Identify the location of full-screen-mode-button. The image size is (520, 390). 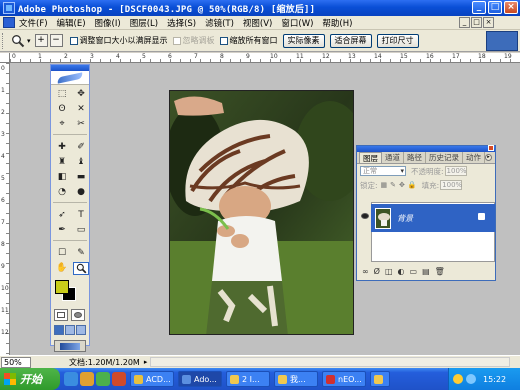
(81, 330).